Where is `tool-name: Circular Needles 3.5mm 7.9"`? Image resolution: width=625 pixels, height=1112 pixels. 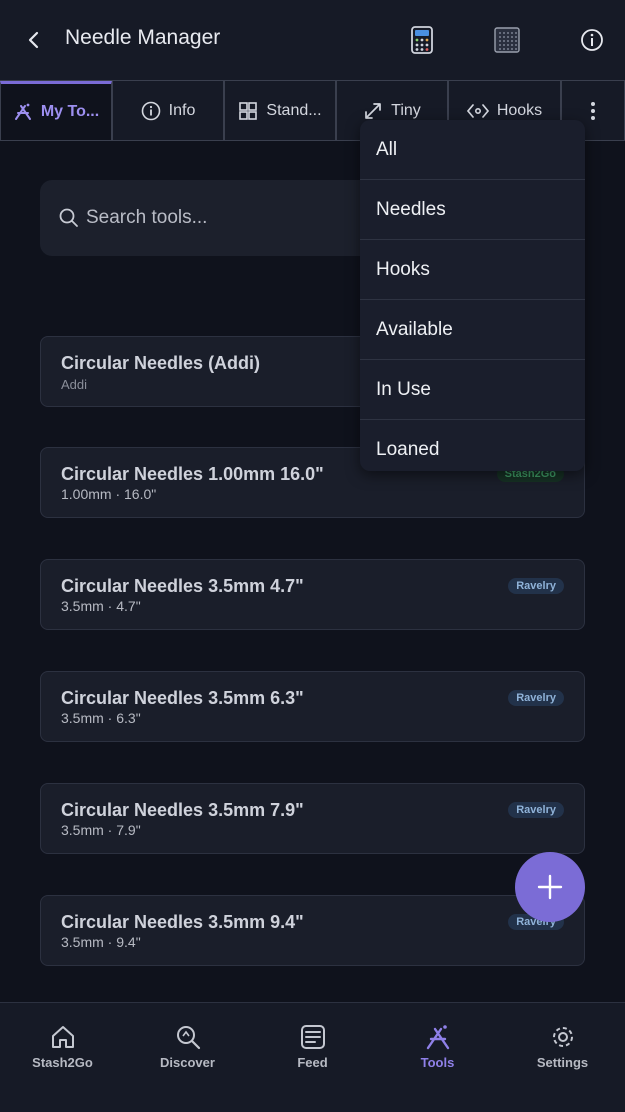 tool-name: Circular Needles 3.5mm 7.9" is located at coordinates (182, 810).